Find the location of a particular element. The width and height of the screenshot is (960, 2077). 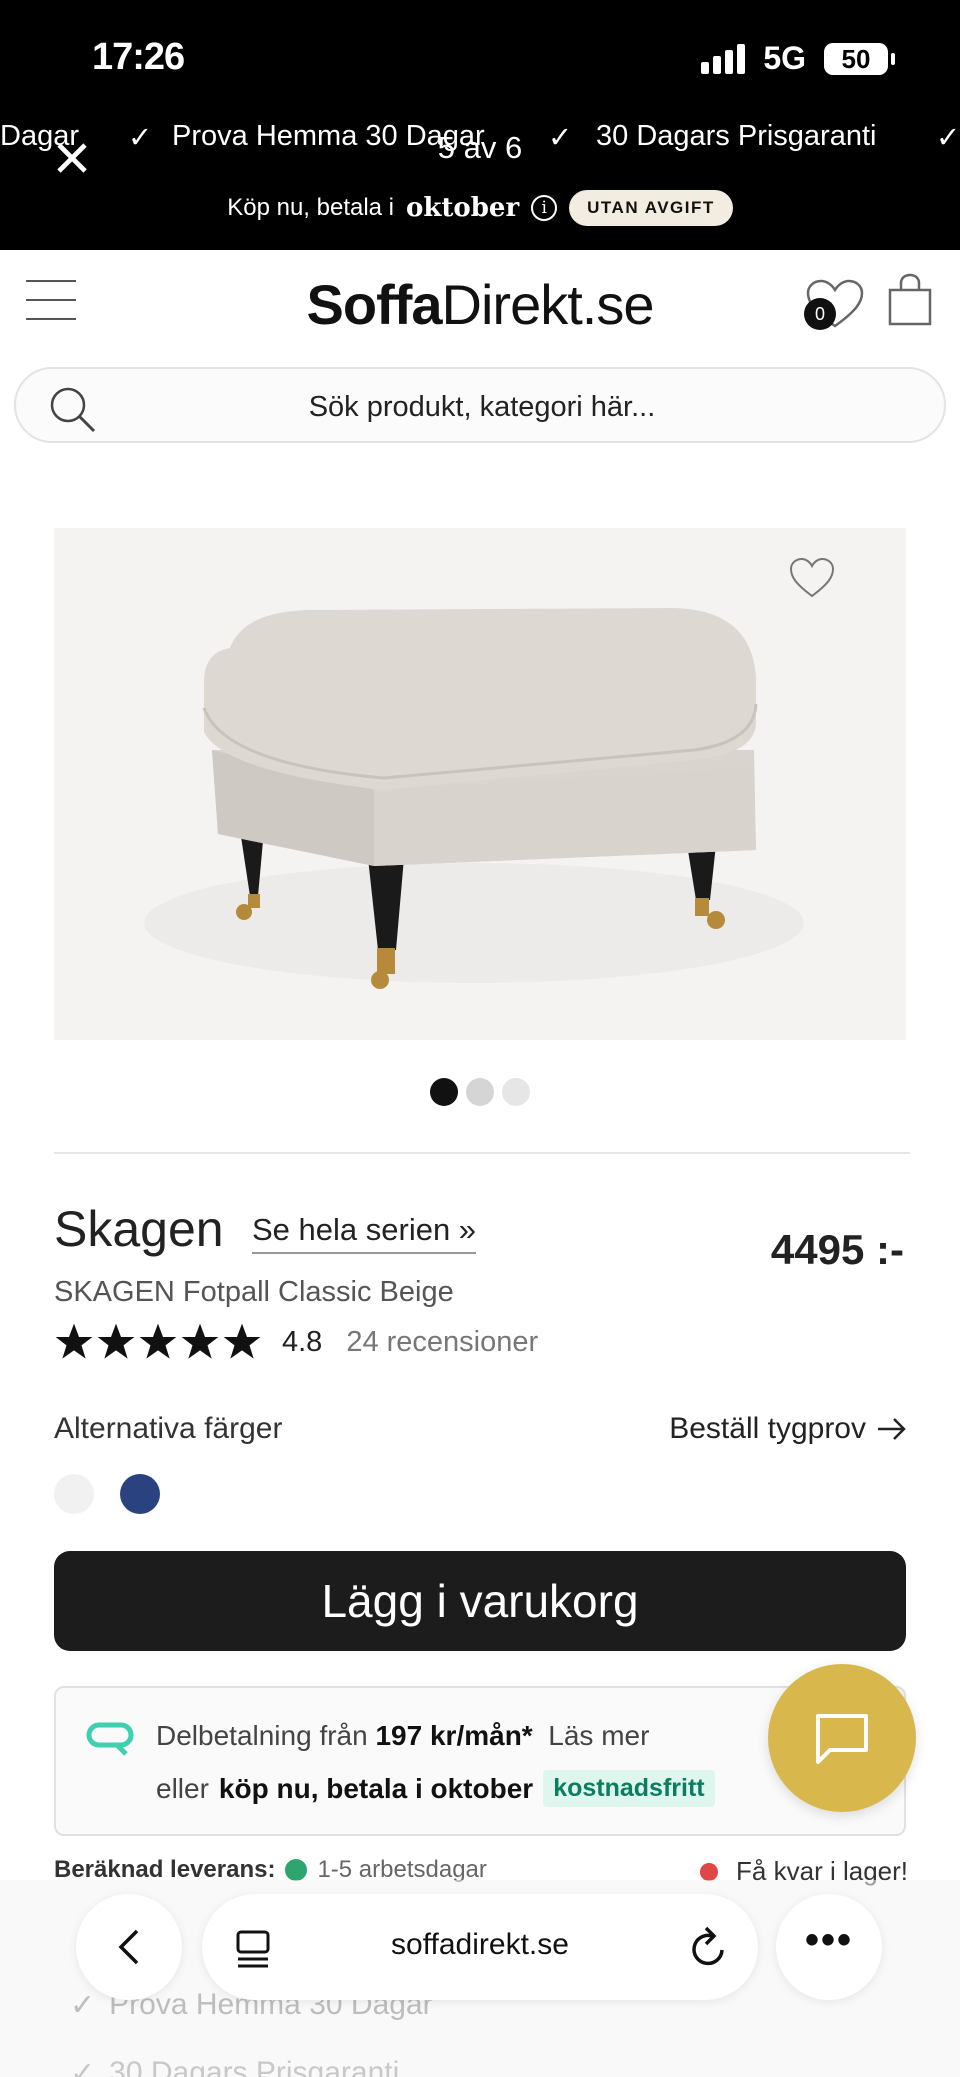

financing-line-1: Delbetalning från 197 kr/mån* Läs mer is located at coordinates (402, 1736).